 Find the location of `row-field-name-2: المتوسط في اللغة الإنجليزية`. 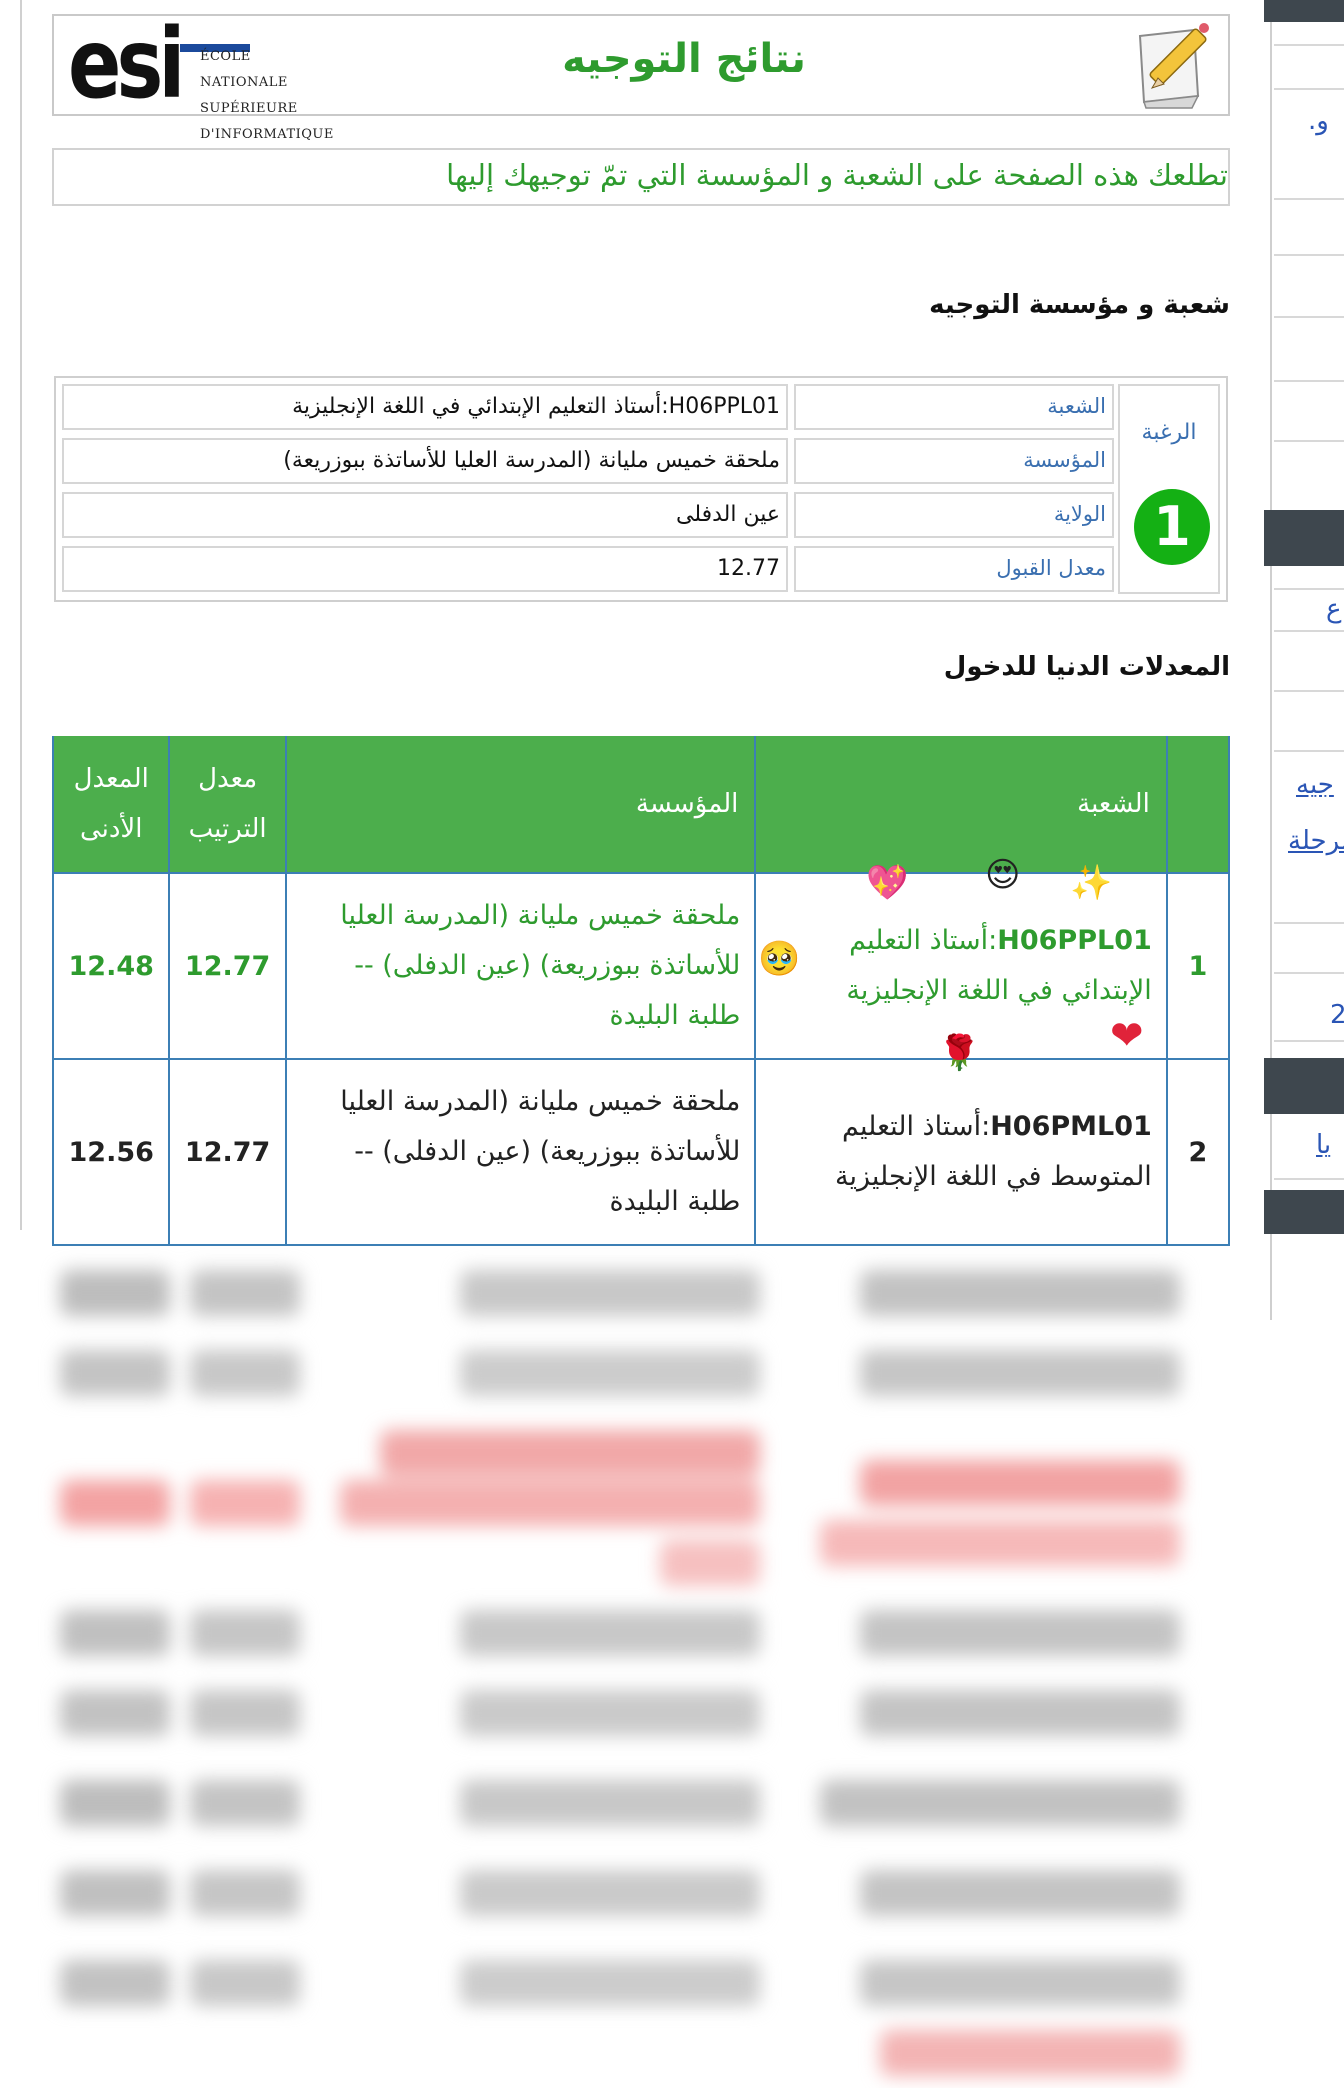

row-field-name-2: المتوسط في اللغة الإنجليزية is located at coordinates (993, 1176).